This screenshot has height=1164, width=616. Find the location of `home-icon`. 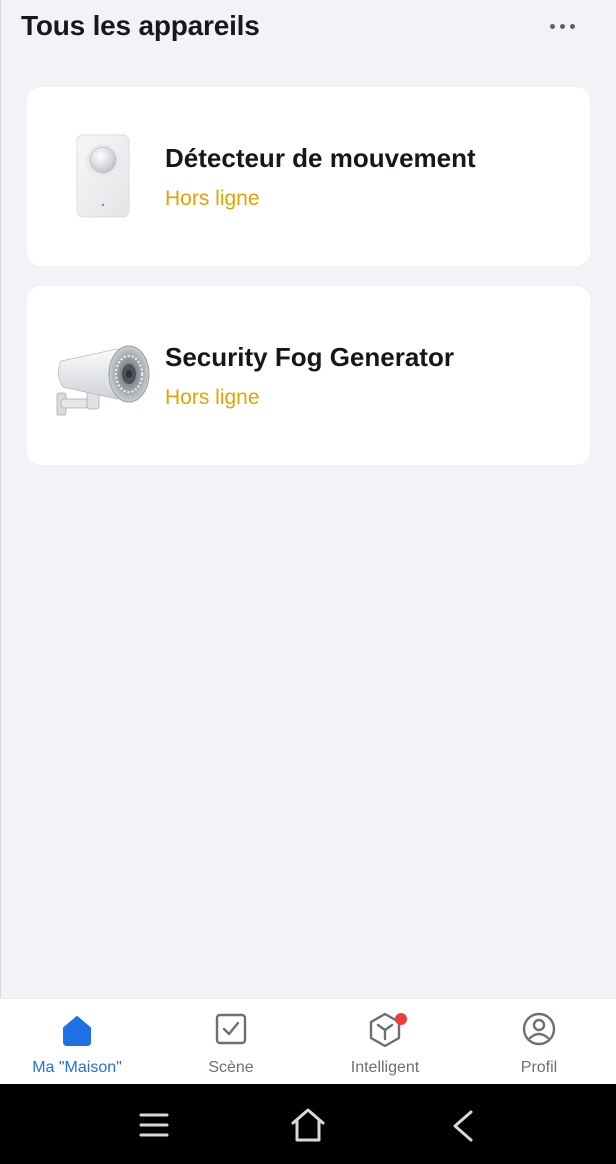

home-icon is located at coordinates (77, 1030).